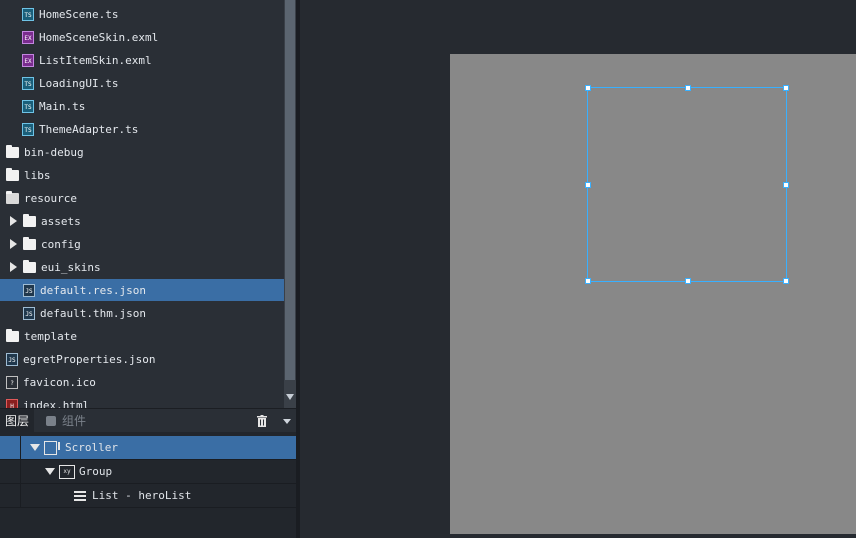 Image resolution: width=856 pixels, height=538 pixels. Describe the element at coordinates (786, 185) in the screenshot. I see `resize-handle-e` at that location.